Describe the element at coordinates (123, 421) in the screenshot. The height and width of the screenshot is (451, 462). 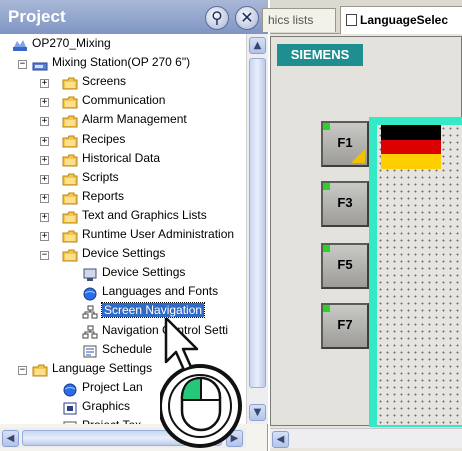
I see `tree-item: Project Tex` at that location.